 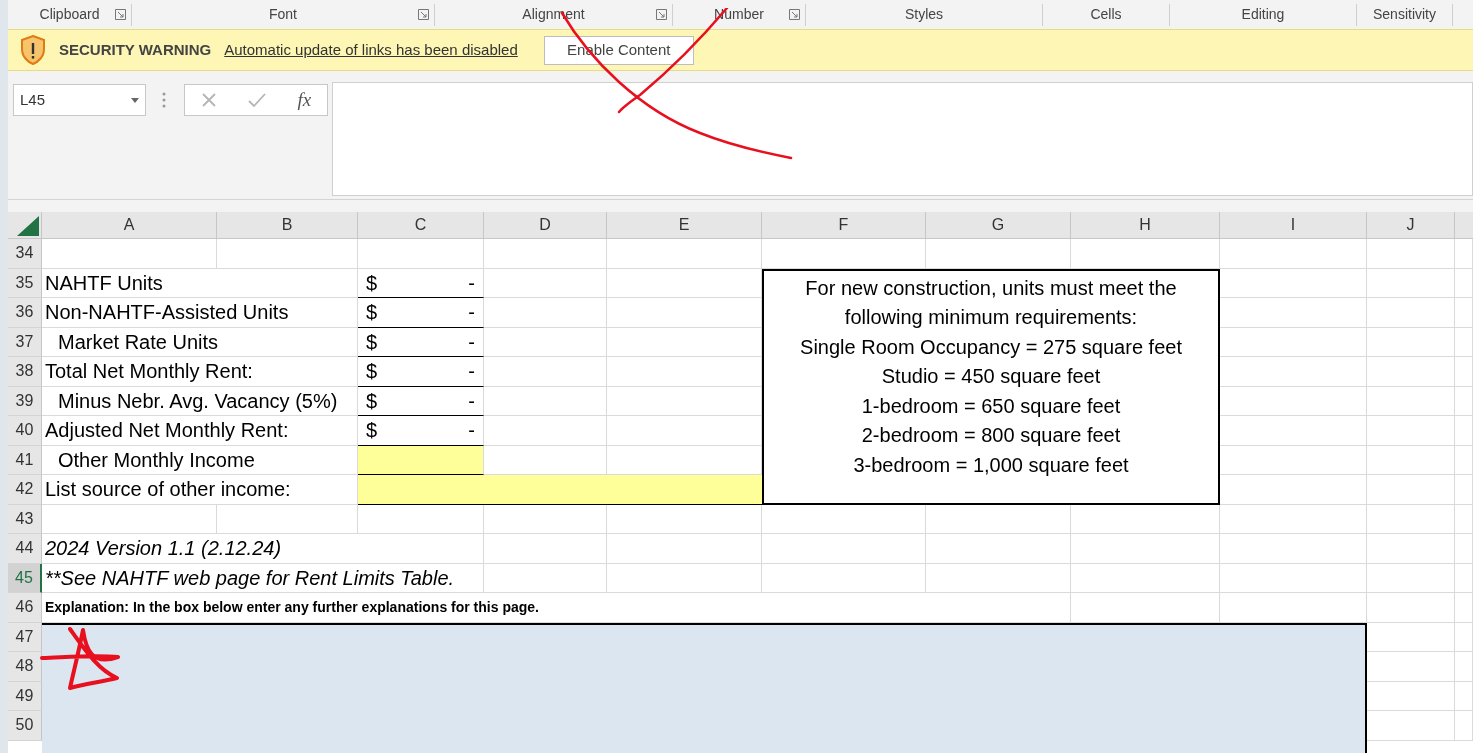 I want to click on row-header: 50, so click(x=25, y=726).